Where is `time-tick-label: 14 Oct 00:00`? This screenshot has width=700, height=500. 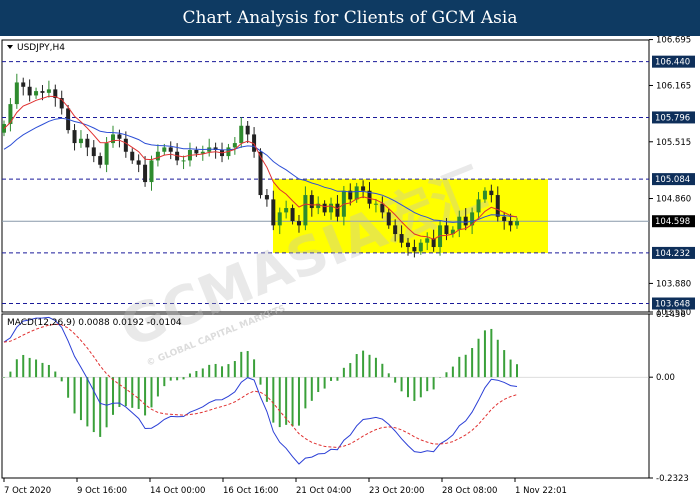
time-tick-label: 14 Oct 00:00 is located at coordinates (177, 491).